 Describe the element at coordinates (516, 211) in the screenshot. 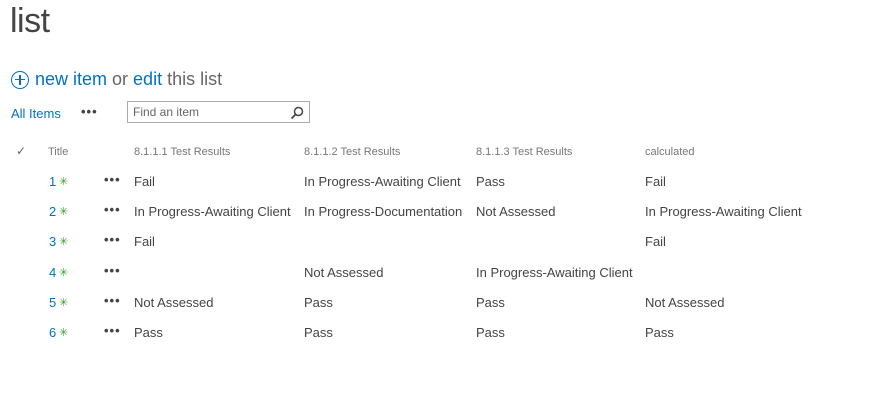

I see `cell-8113: Not Assessed` at that location.